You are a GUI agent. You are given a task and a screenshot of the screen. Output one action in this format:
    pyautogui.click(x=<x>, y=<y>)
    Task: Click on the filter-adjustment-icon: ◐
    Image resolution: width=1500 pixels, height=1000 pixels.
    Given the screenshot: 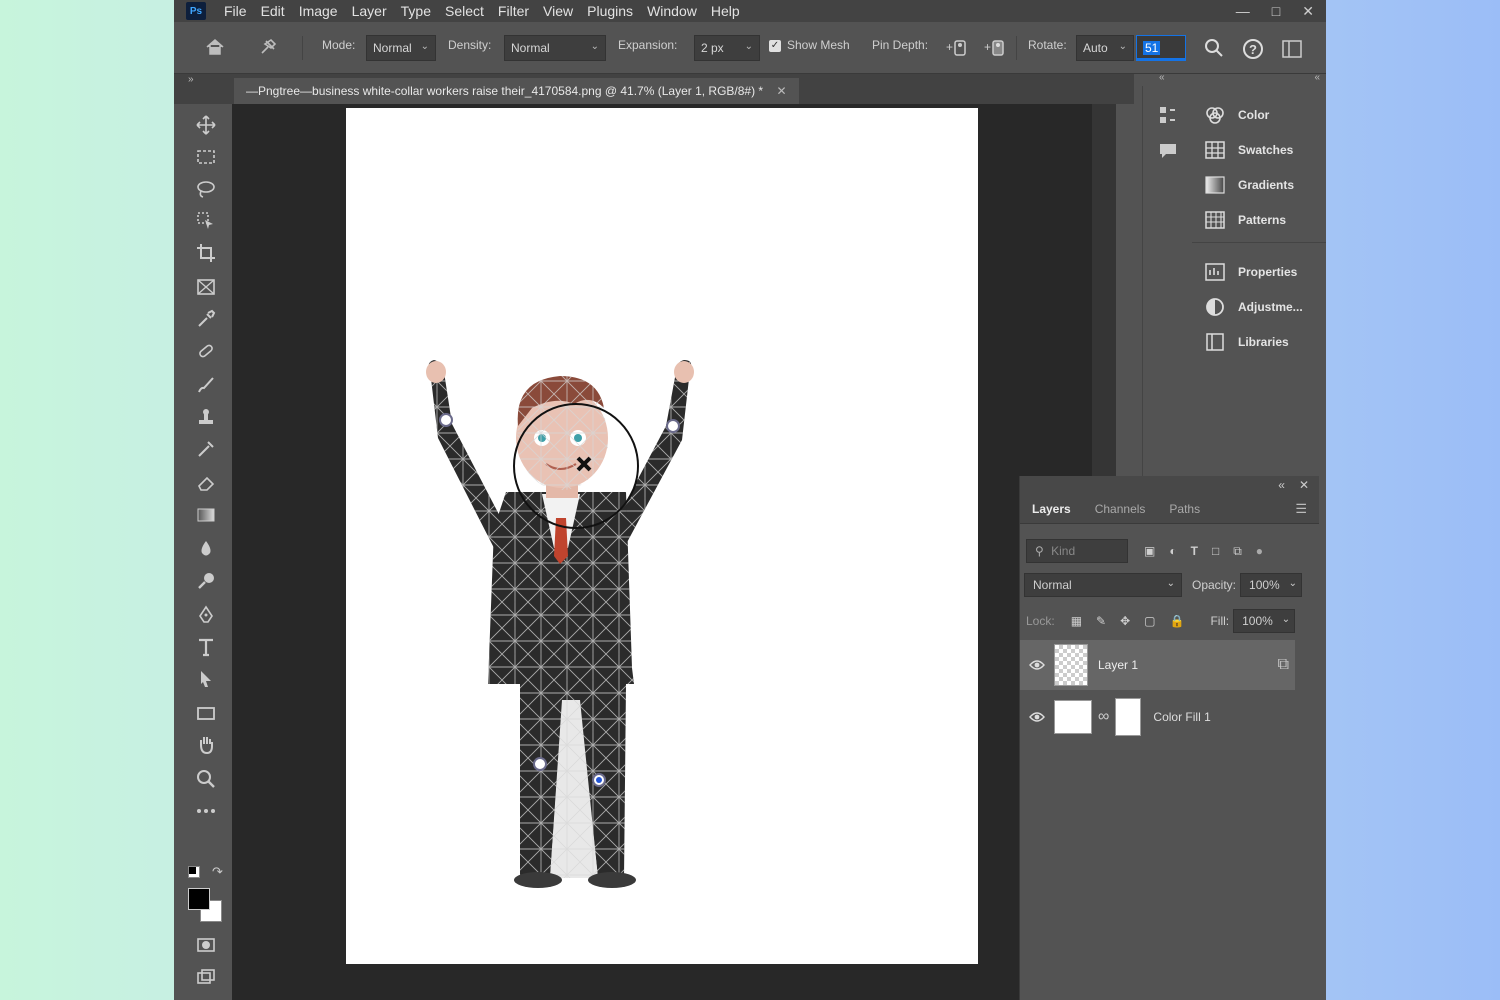 What is the action you would take?
    pyautogui.click(x=1172, y=551)
    